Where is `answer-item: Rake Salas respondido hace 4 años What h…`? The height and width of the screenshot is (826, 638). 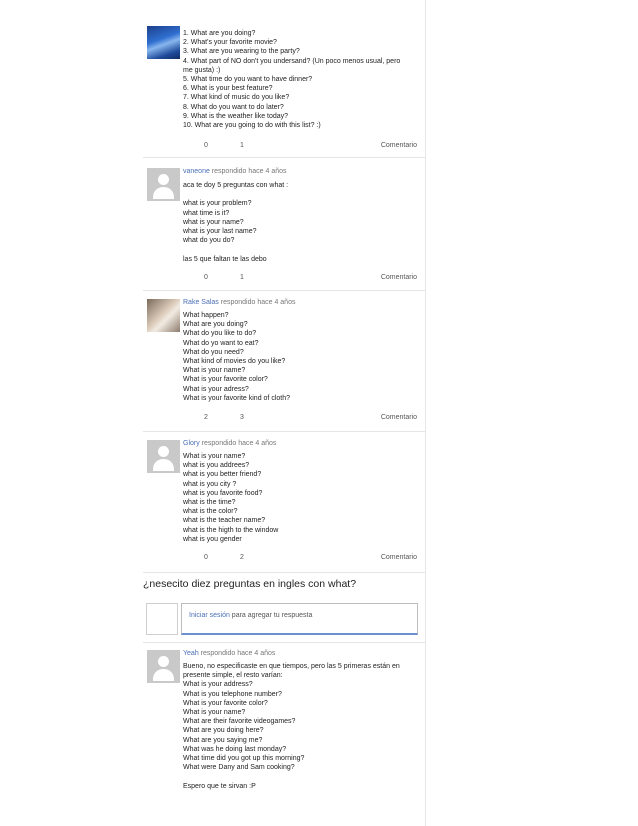 answer-item: Rake Salas respondido hace 4 años What h… is located at coordinates (284, 361).